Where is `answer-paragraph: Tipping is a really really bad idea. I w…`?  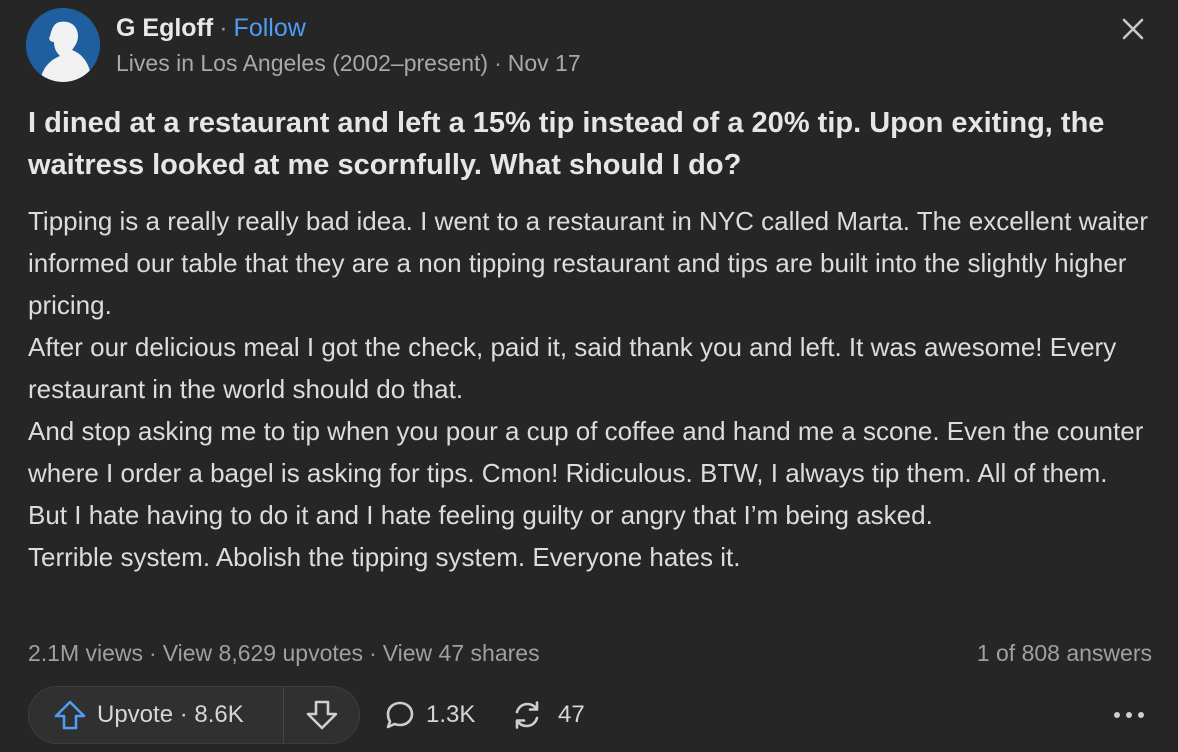
answer-paragraph: Tipping is a really really bad idea. I w… is located at coordinates (588, 263).